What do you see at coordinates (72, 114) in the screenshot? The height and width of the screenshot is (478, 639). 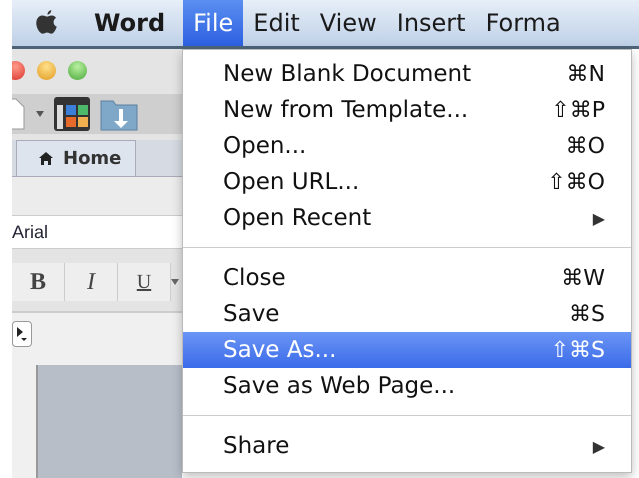 I see `gallery-icon` at bounding box center [72, 114].